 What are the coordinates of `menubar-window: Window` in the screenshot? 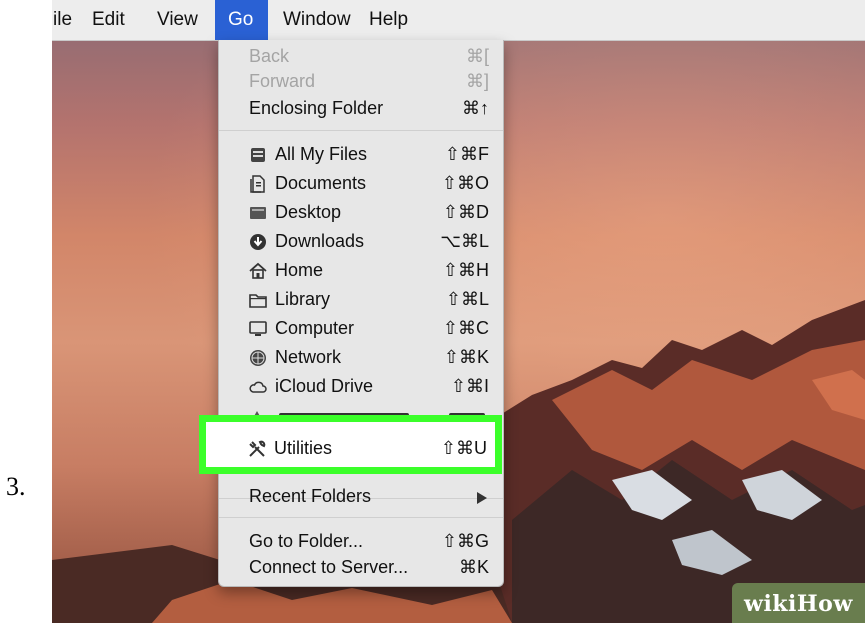 It's located at (314, 20).